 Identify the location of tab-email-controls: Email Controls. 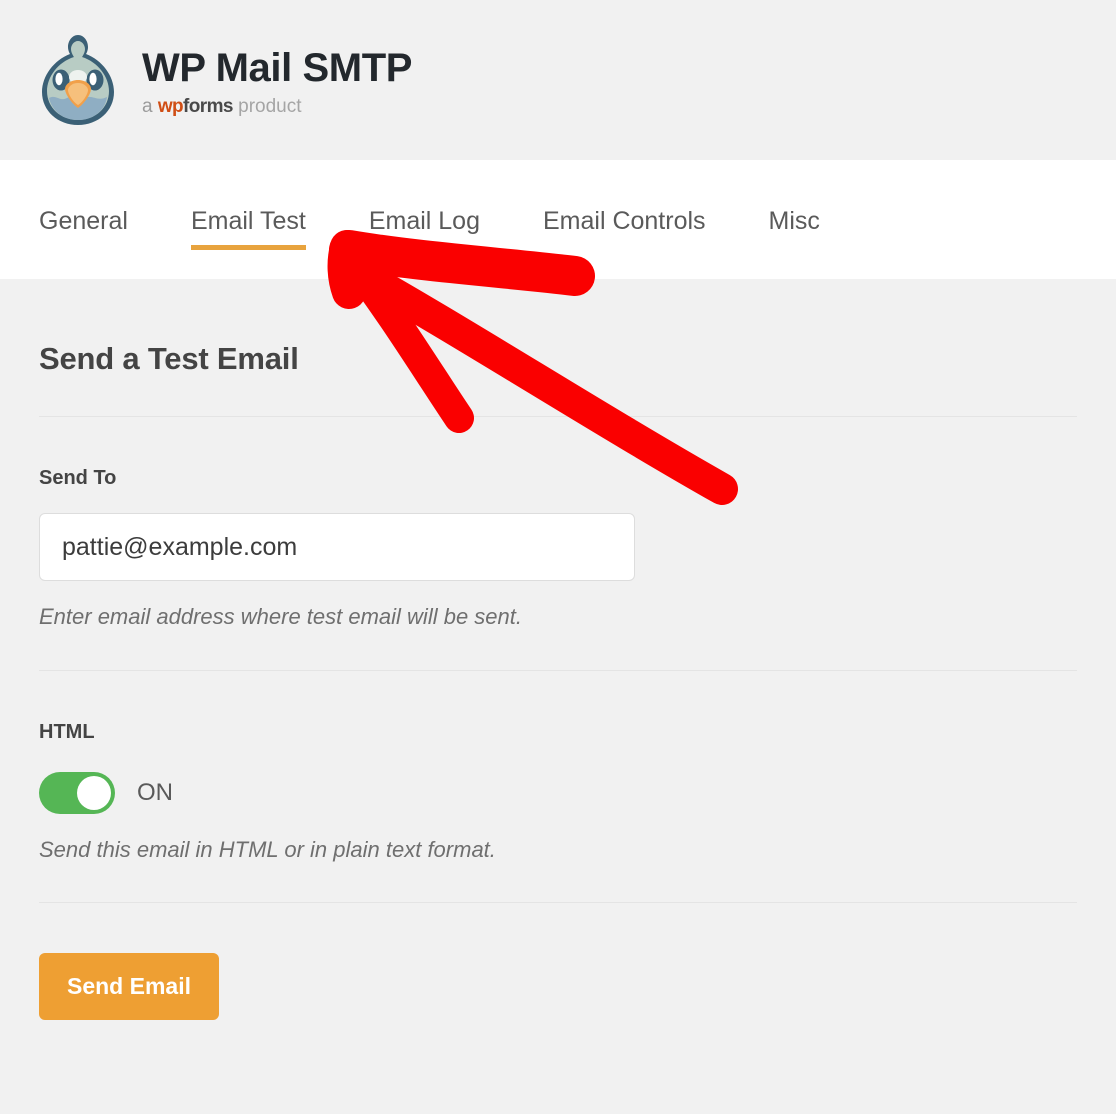
(624, 197).